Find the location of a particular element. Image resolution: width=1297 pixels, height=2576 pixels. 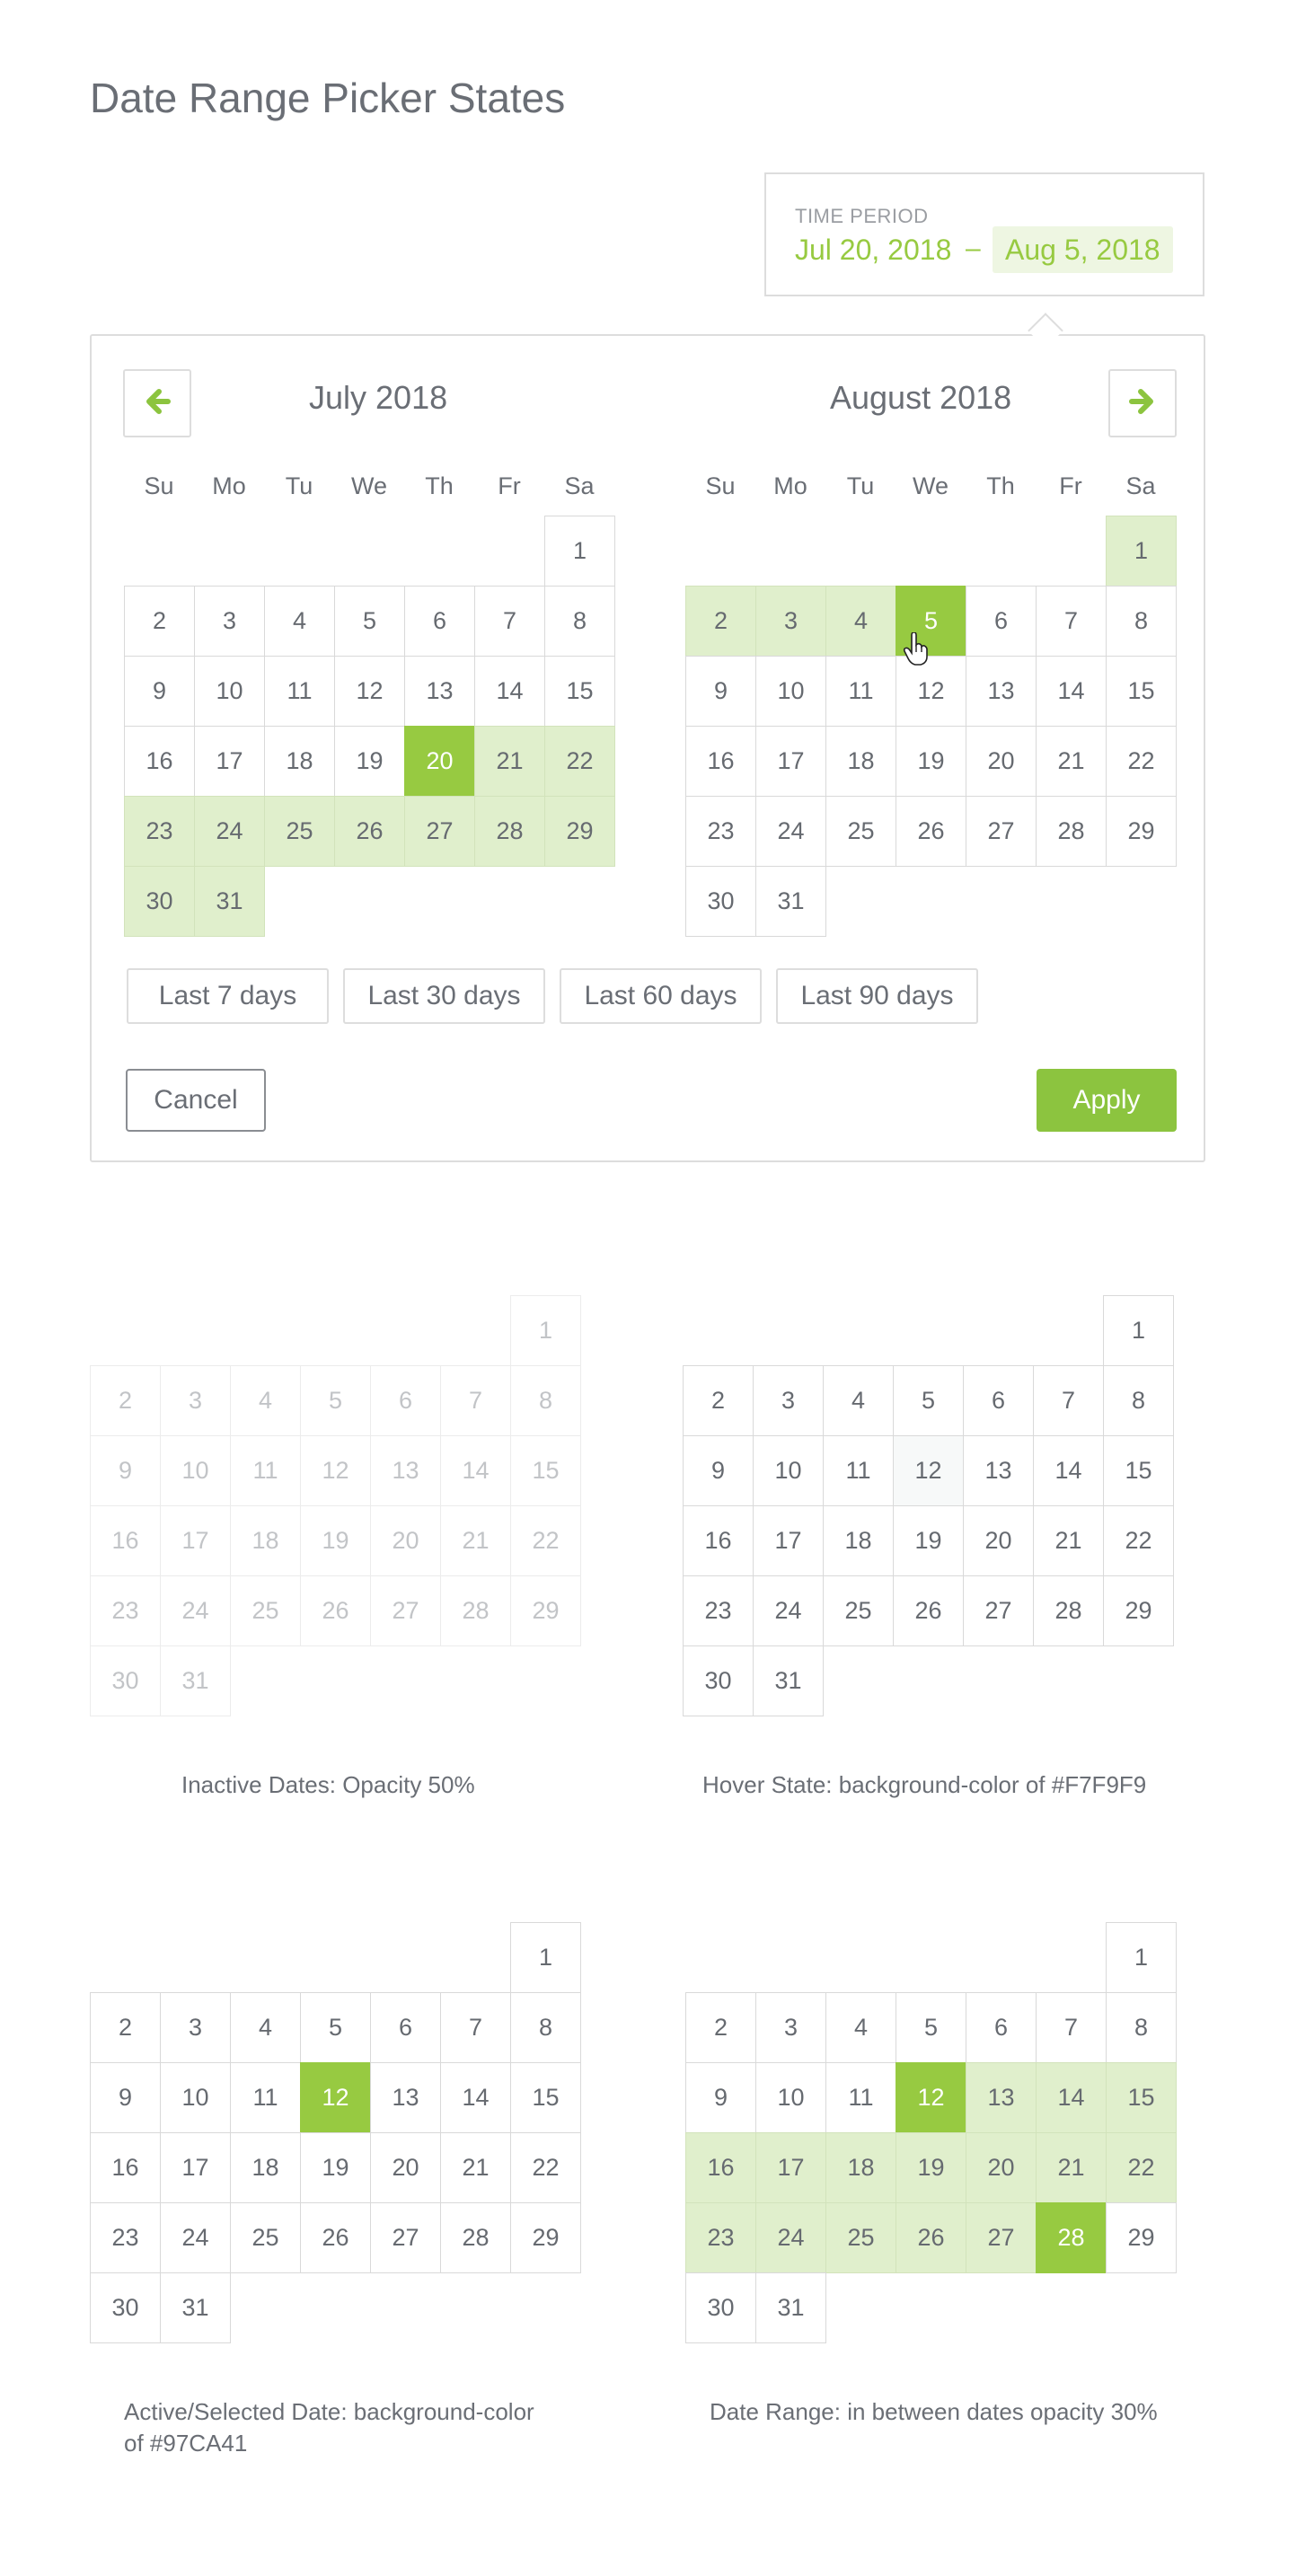

day-cell-9: 9 is located at coordinates (125, 2097).